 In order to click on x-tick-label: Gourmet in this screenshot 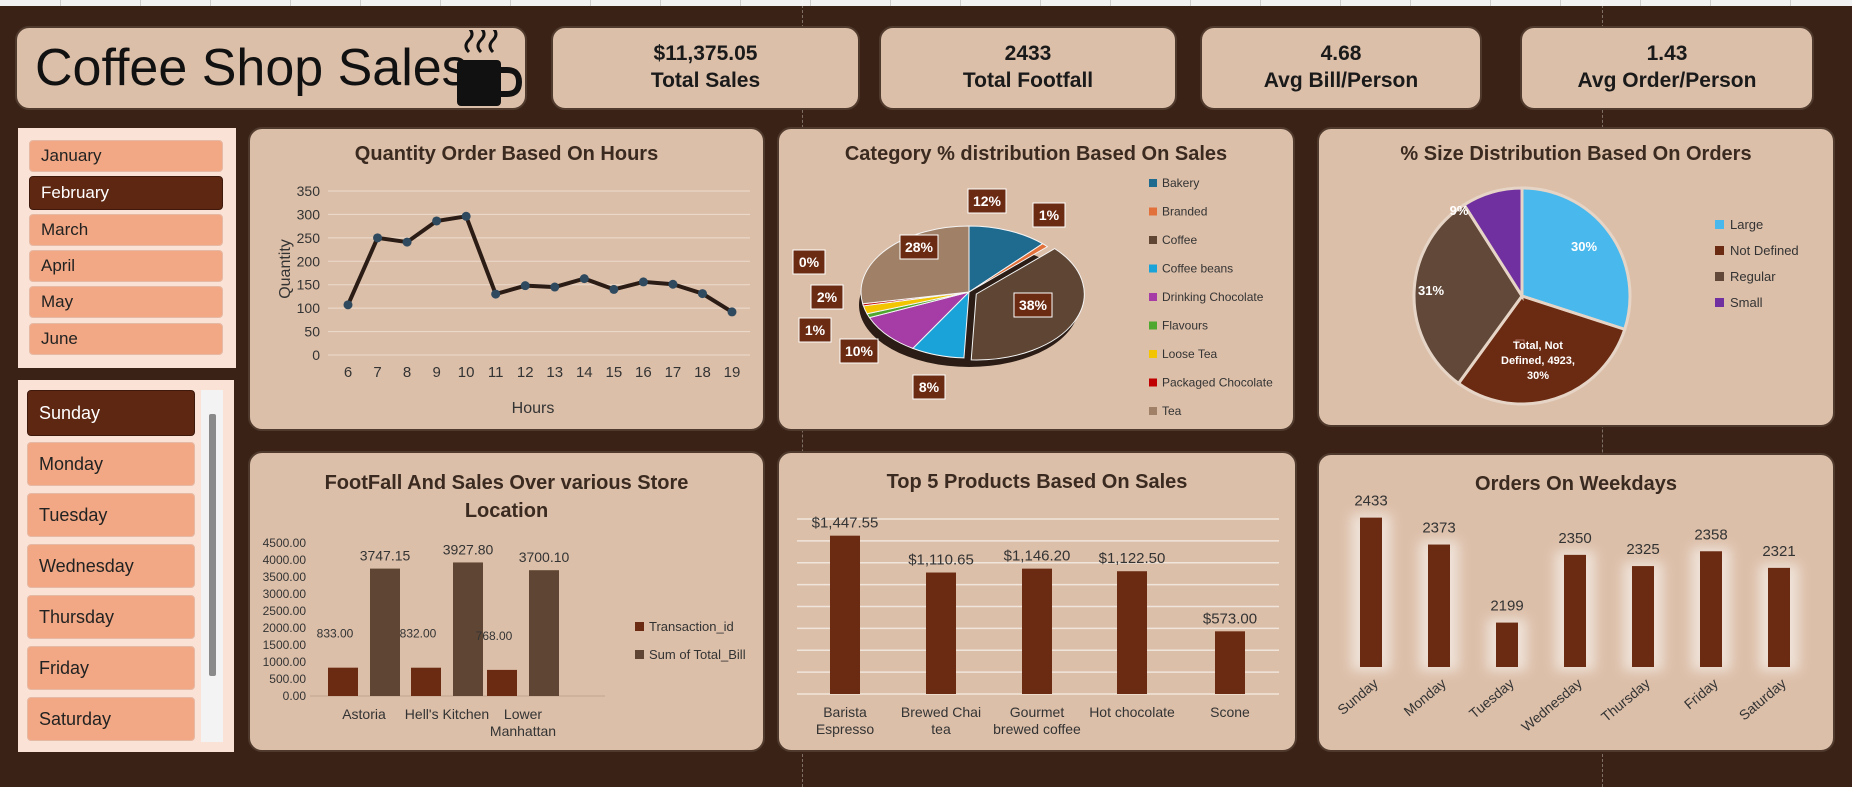, I will do `click(1037, 712)`.